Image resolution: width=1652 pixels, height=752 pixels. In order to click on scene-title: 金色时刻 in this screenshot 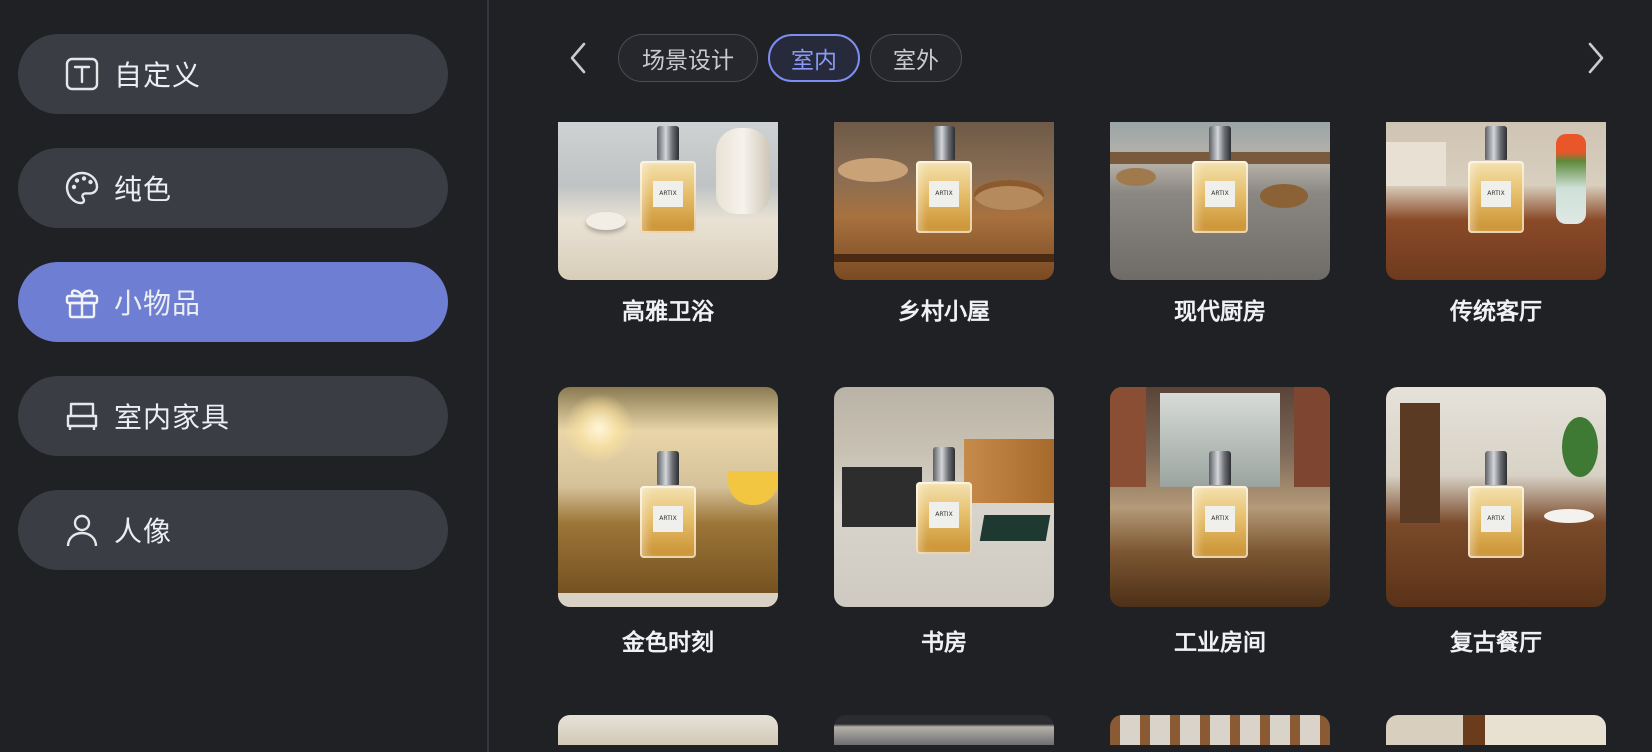, I will do `click(668, 643)`.